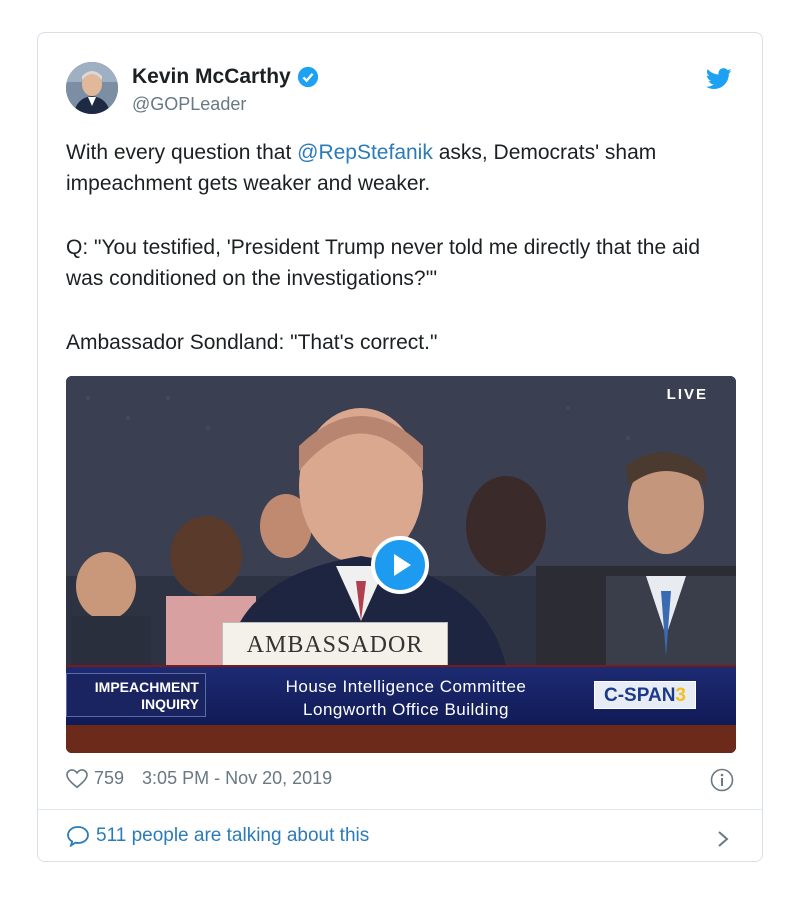 This screenshot has height=899, width=800. Describe the element at coordinates (211, 77) in the screenshot. I see `author-name: Kevin McCarthy` at that location.